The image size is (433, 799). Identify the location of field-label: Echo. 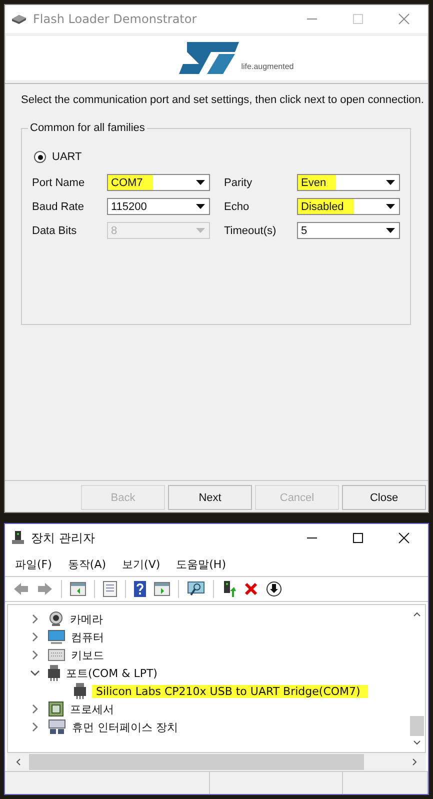
(237, 206).